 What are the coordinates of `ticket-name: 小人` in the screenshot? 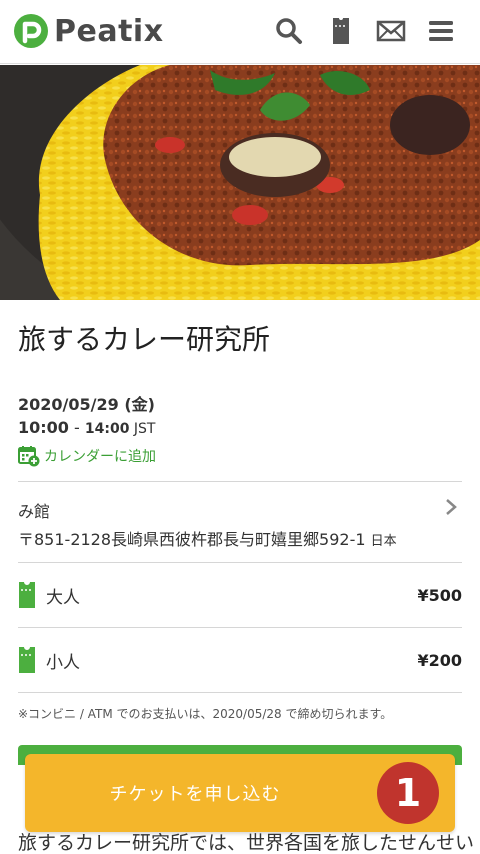 It's located at (63, 662).